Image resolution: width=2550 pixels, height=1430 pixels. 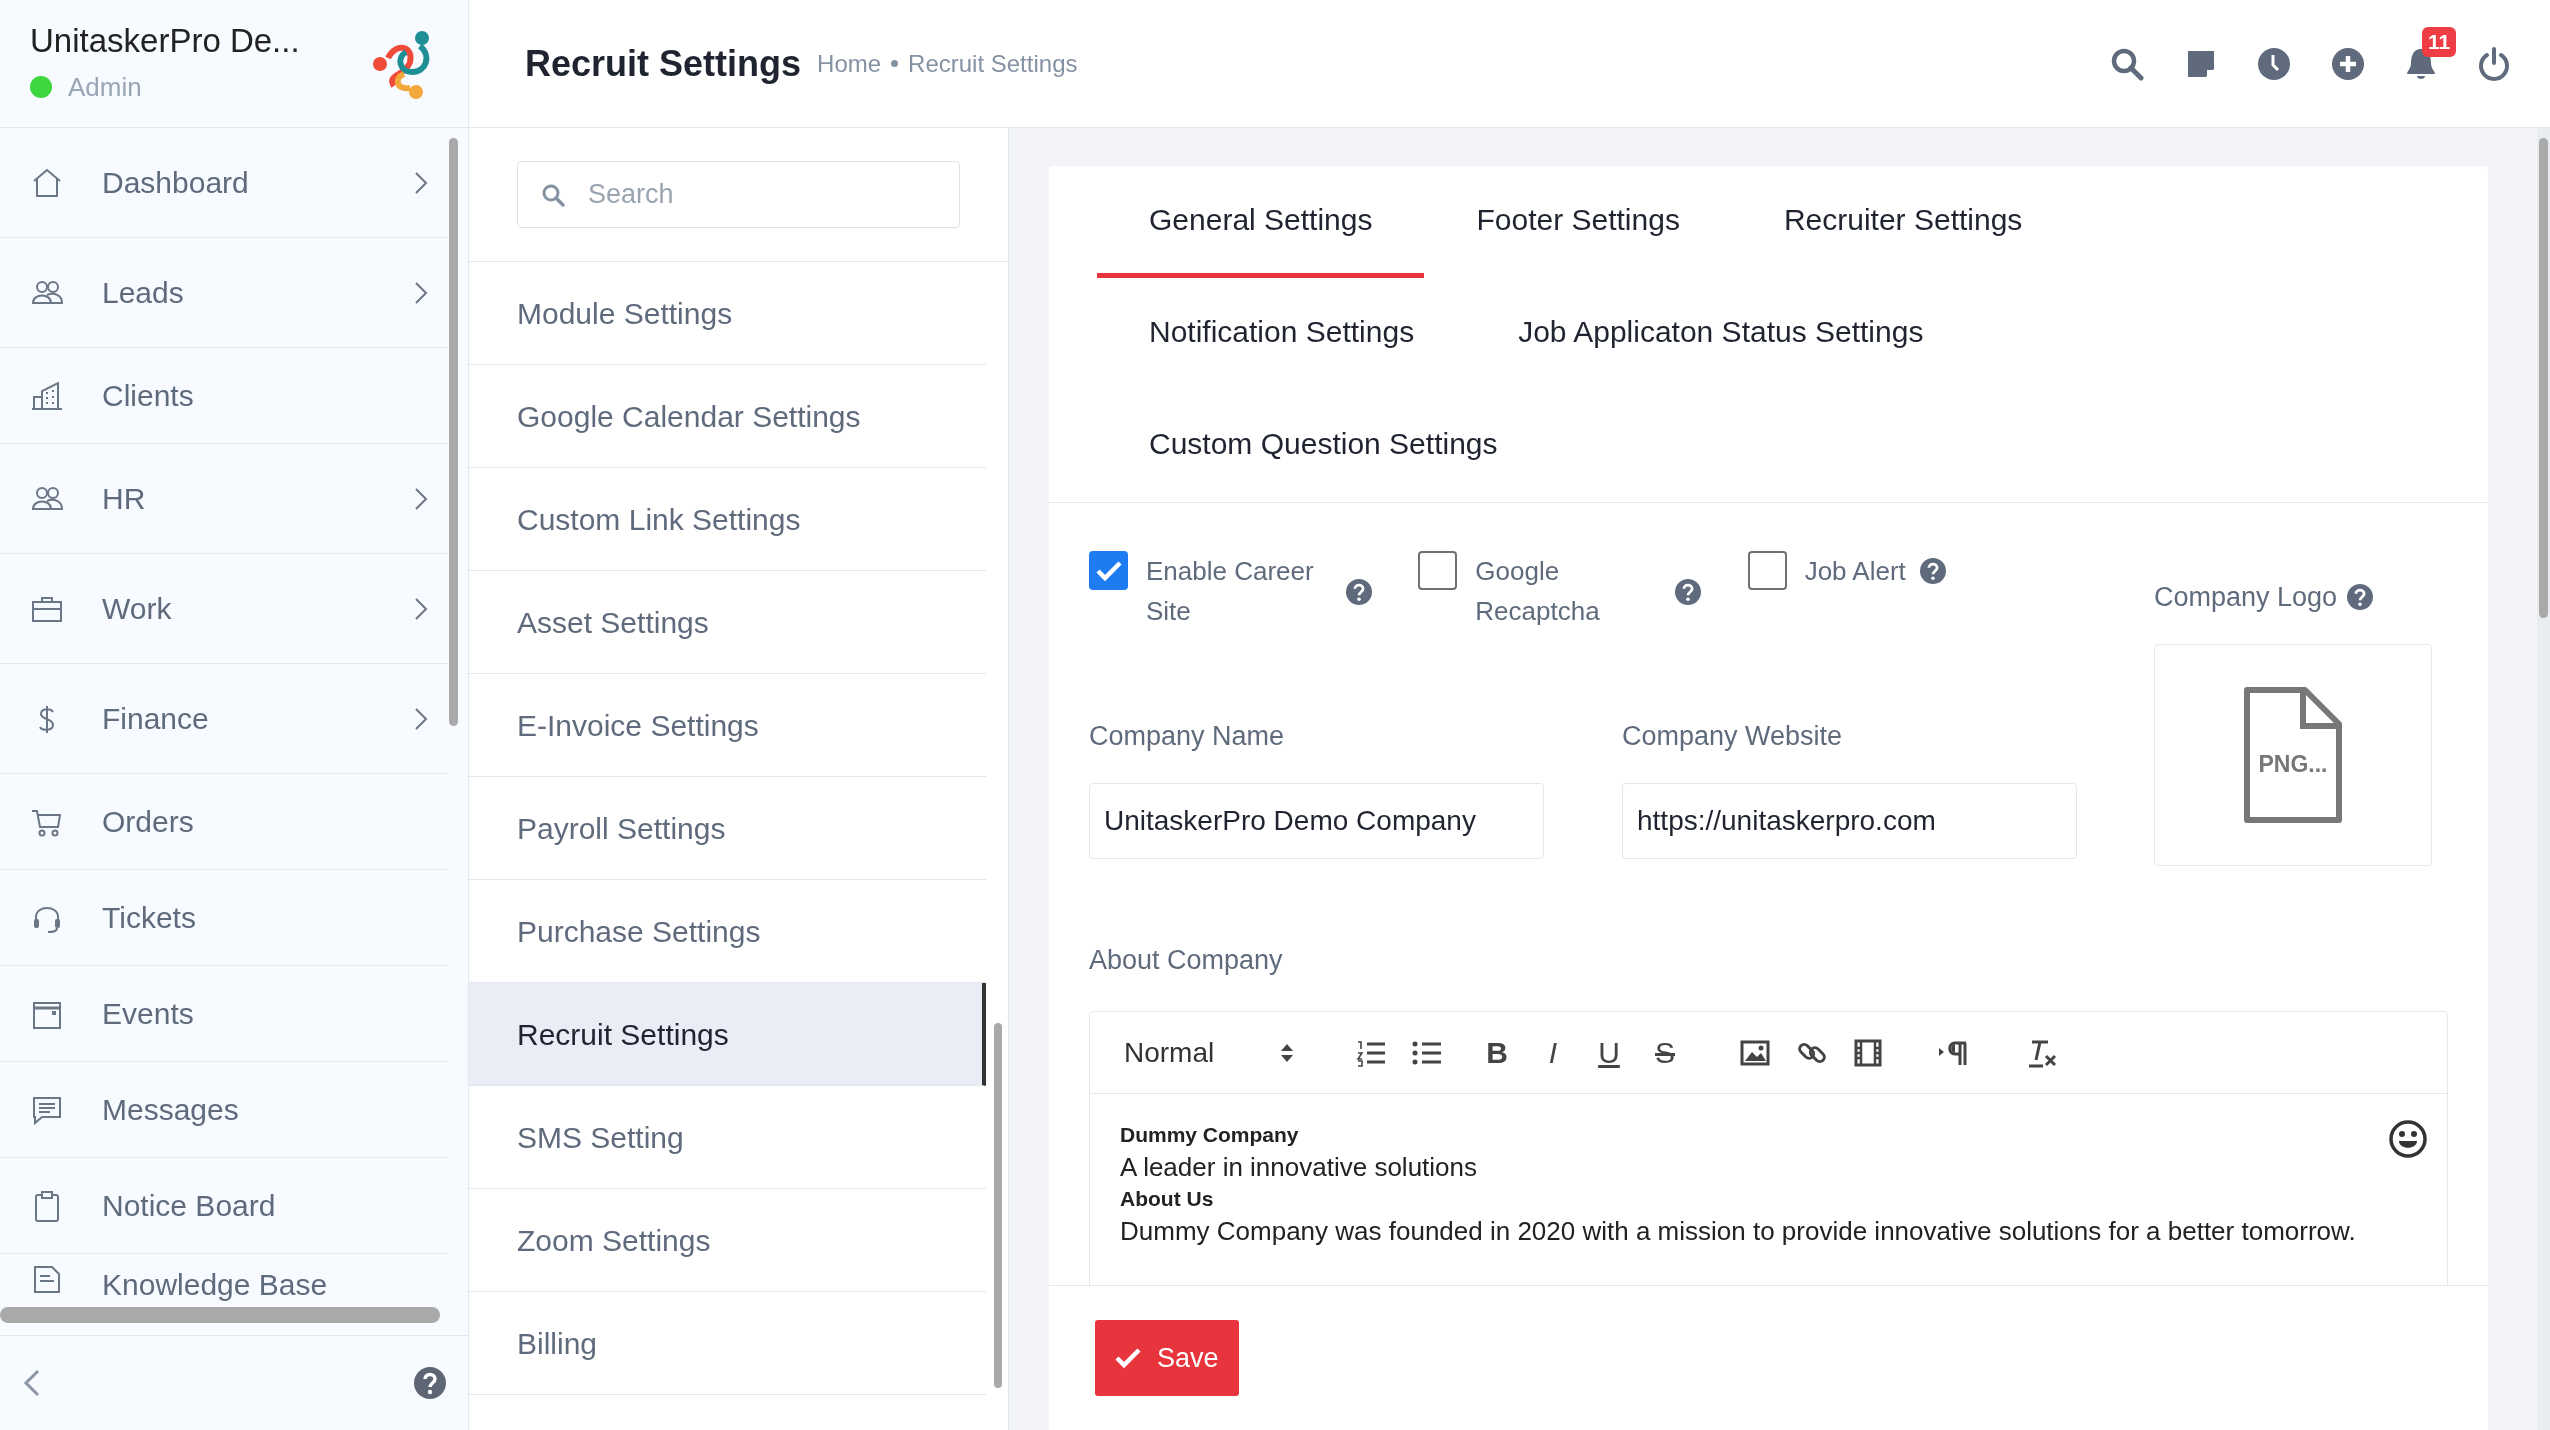 I want to click on settings-tab: Notification Settings, so click(x=1282, y=334).